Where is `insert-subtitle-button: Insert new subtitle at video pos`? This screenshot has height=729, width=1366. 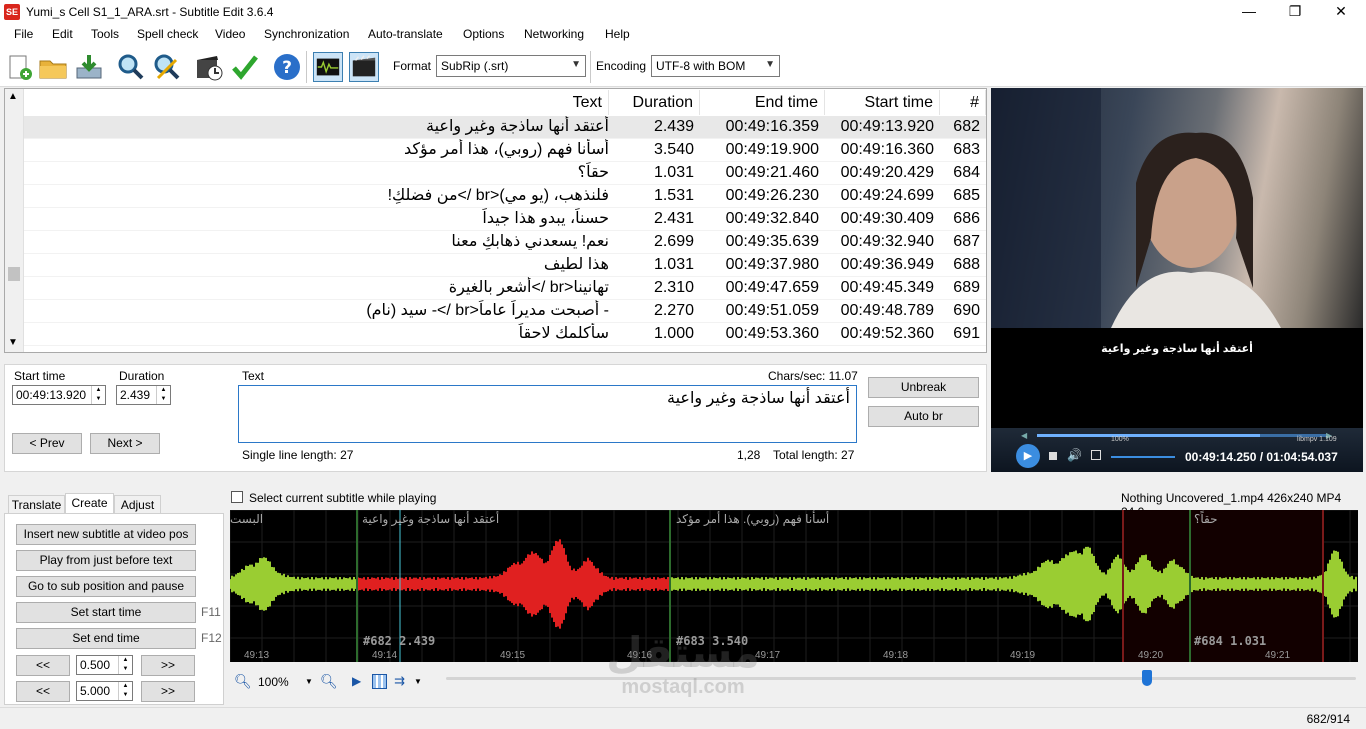
insert-subtitle-button: Insert new subtitle at video pos is located at coordinates (106, 534).